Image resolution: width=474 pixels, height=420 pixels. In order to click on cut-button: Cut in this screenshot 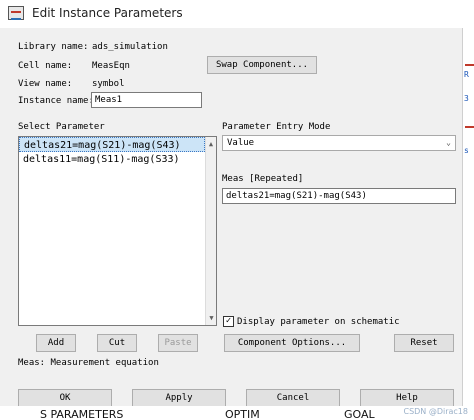, I will do `click(117, 343)`.